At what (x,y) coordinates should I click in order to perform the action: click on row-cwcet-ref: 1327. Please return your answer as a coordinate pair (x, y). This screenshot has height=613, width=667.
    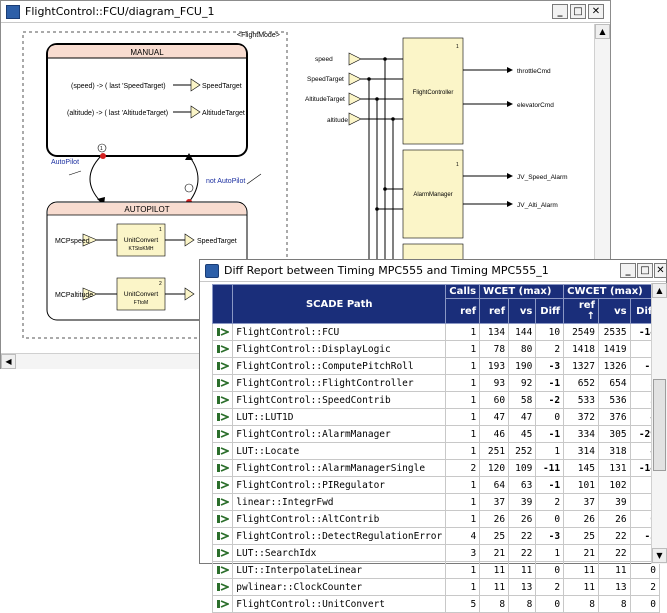
    Looking at the image, I should click on (581, 366).